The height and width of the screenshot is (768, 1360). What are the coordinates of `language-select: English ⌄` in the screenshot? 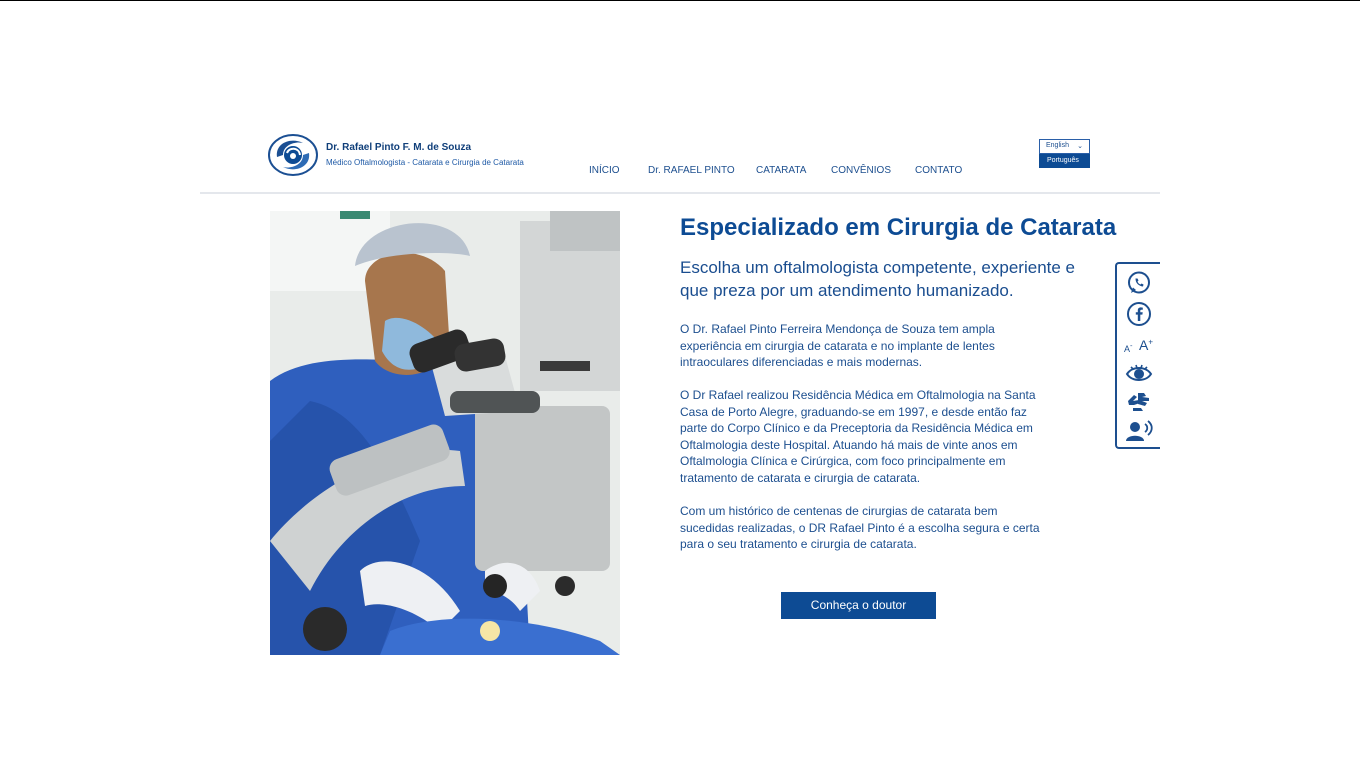 It's located at (1064, 146).